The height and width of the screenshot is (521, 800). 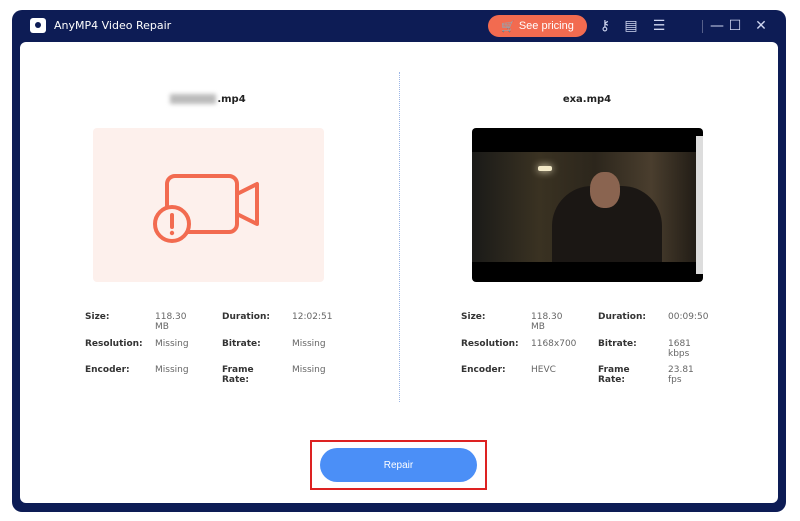 I want to click on menu-icon: ☰, so click(x=659, y=26).